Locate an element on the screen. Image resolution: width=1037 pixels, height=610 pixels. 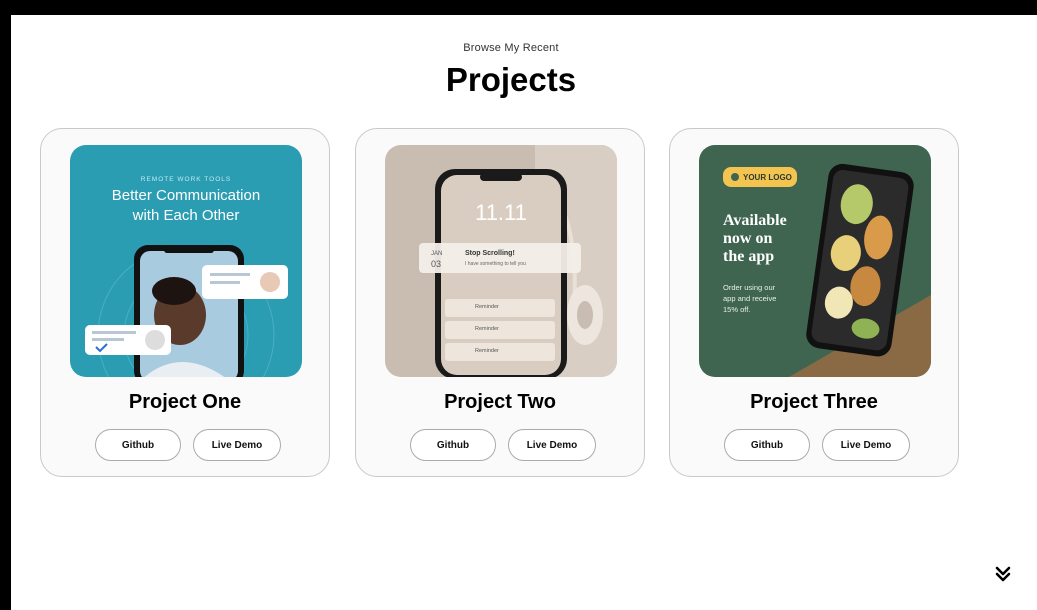
reminder-1: Reminder is located at coordinates (487, 307).